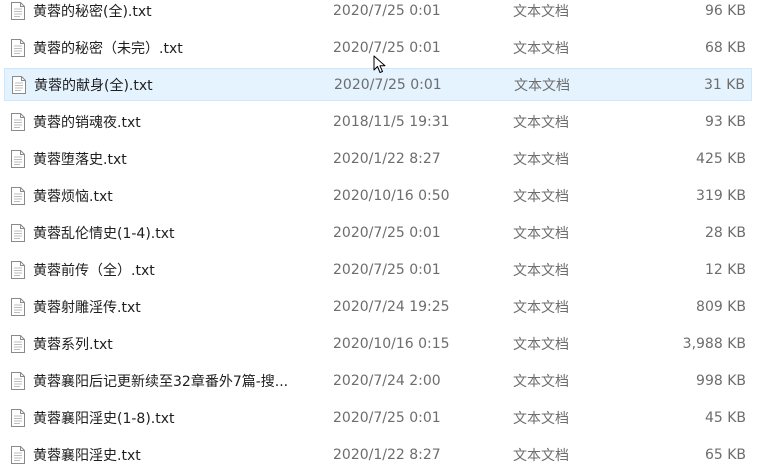 Image resolution: width=763 pixels, height=476 pixels. What do you see at coordinates (721, 158) in the screenshot?
I see `file-size: 425 KB` at bounding box center [721, 158].